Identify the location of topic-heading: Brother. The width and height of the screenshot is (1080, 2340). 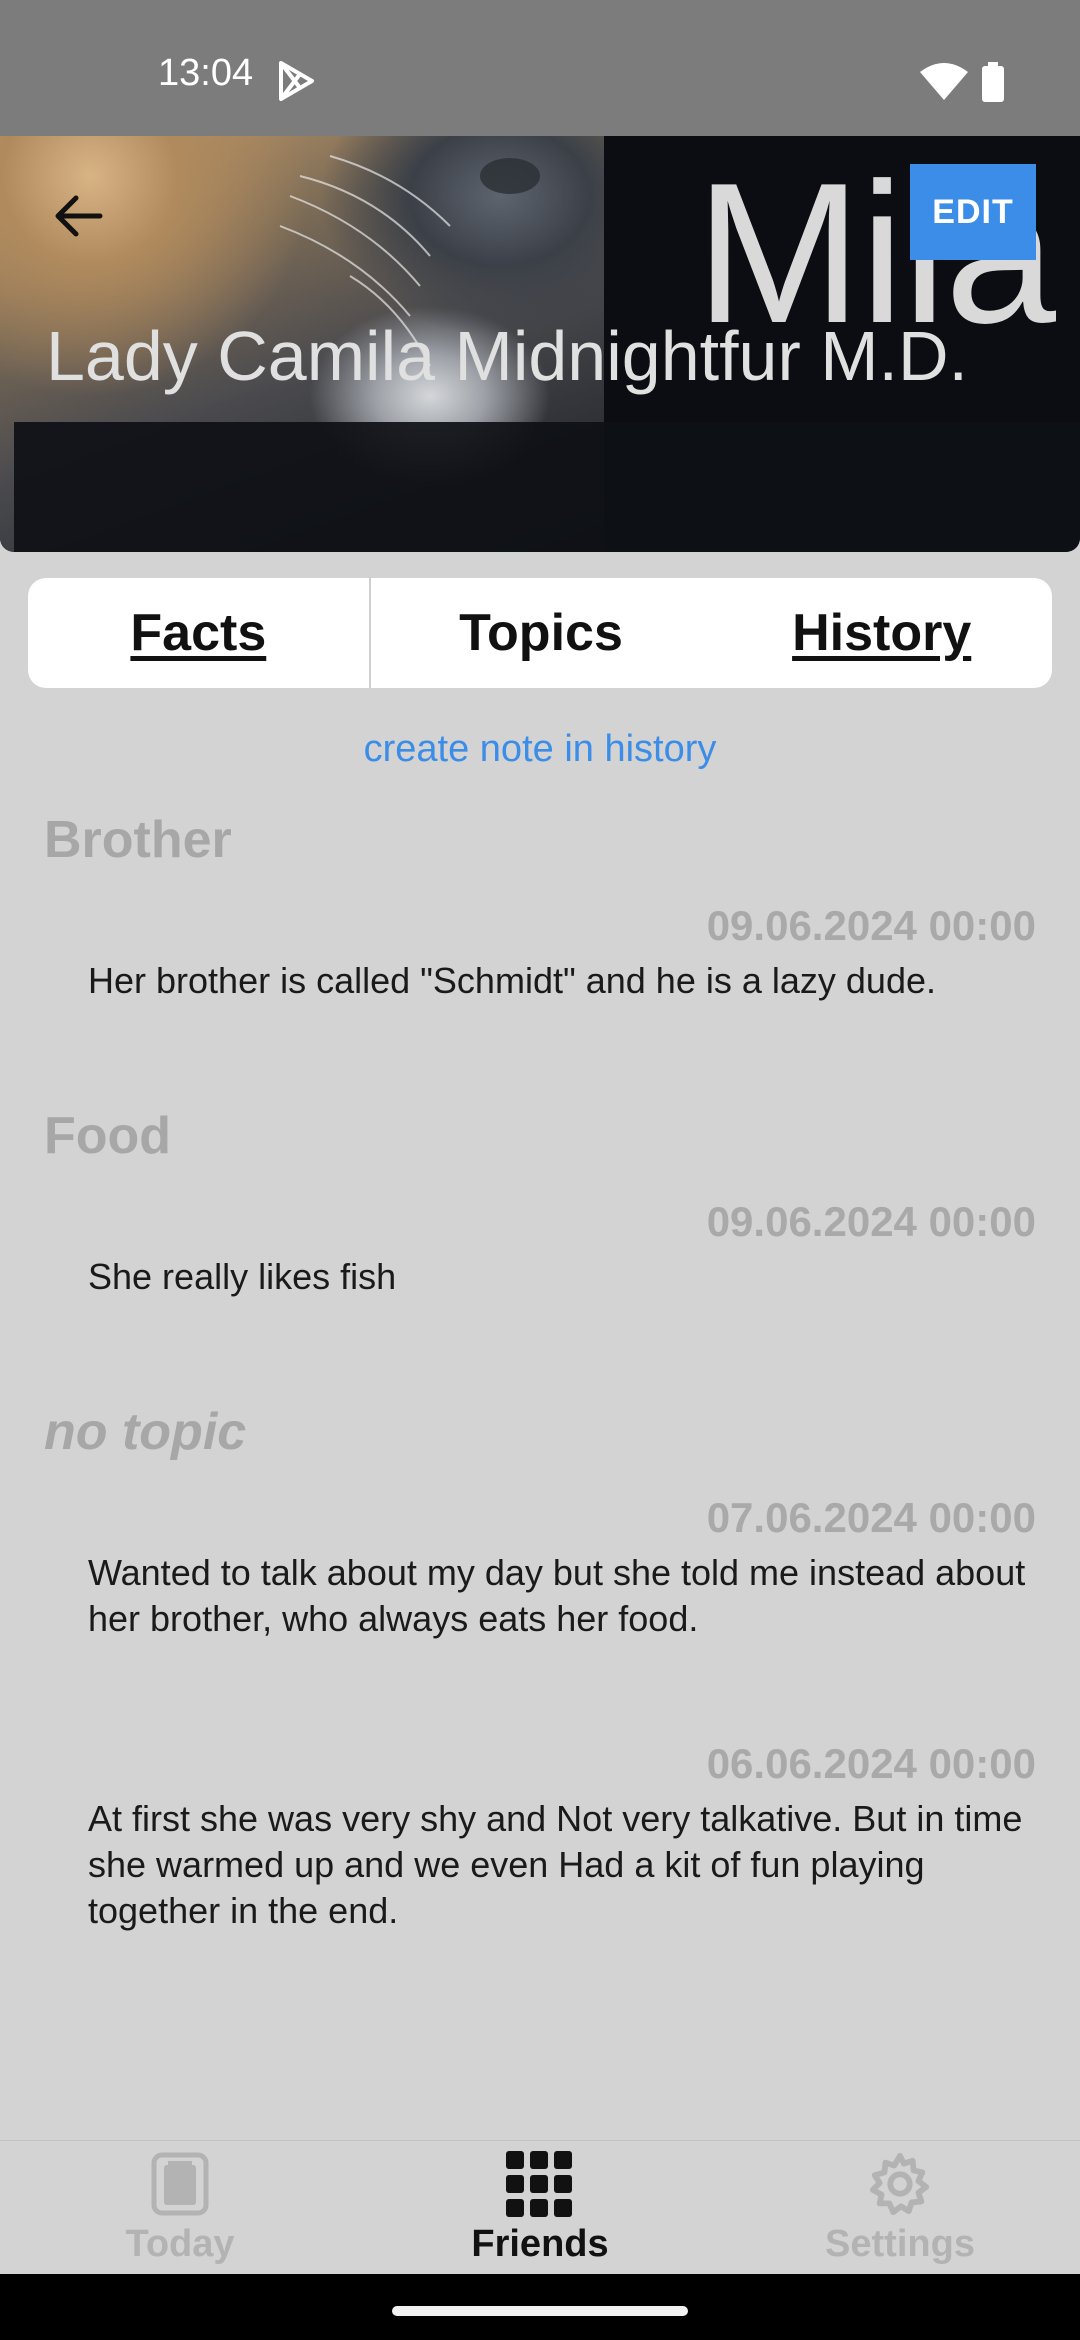
(138, 840).